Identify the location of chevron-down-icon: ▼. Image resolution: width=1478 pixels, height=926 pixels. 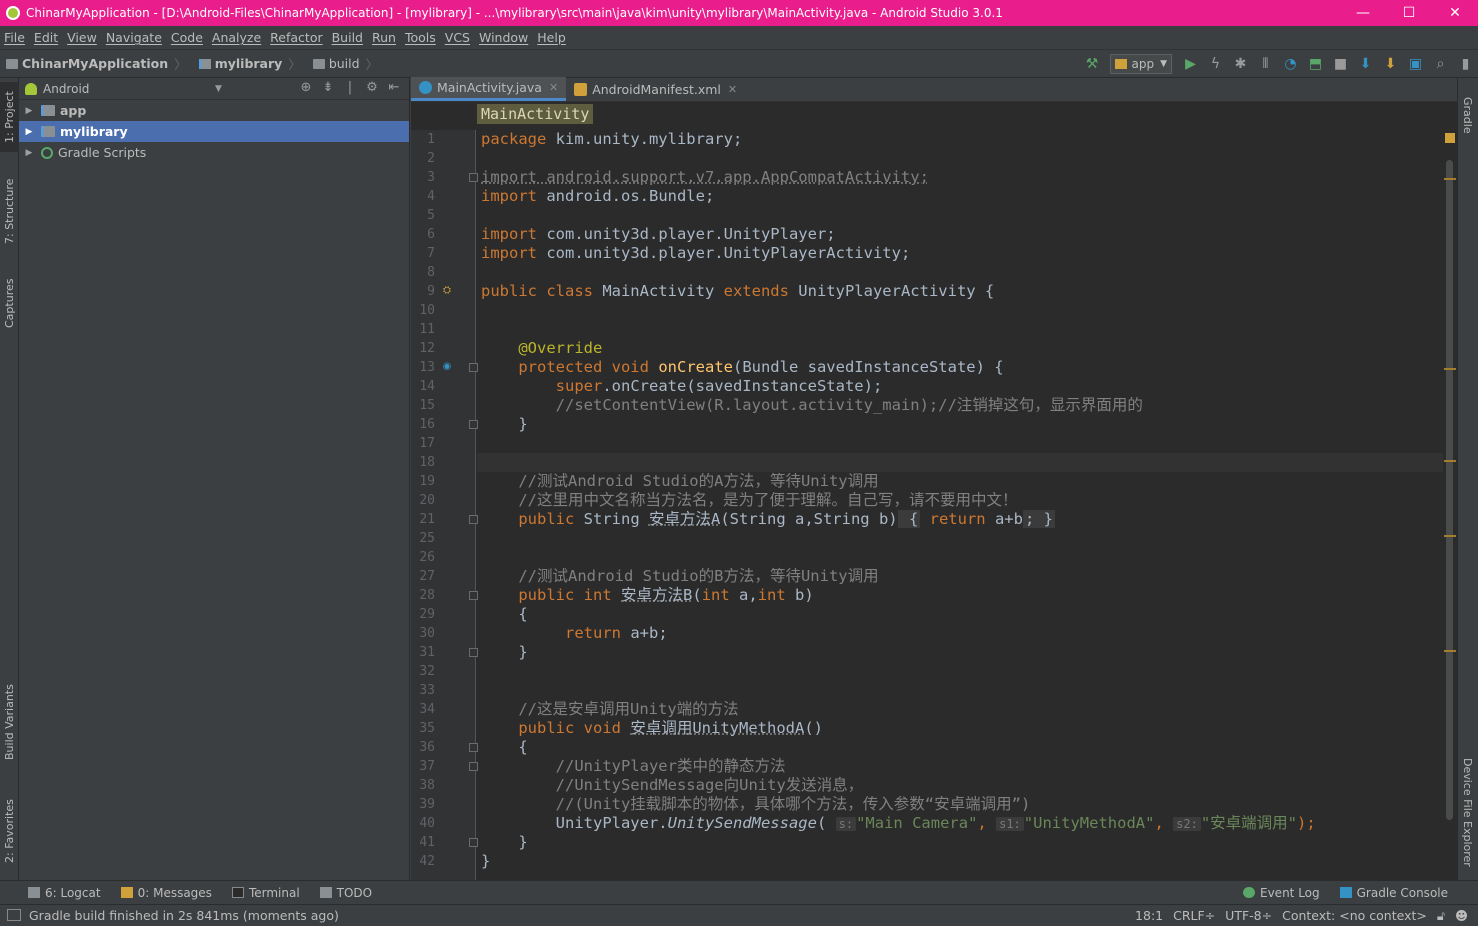
(218, 89).